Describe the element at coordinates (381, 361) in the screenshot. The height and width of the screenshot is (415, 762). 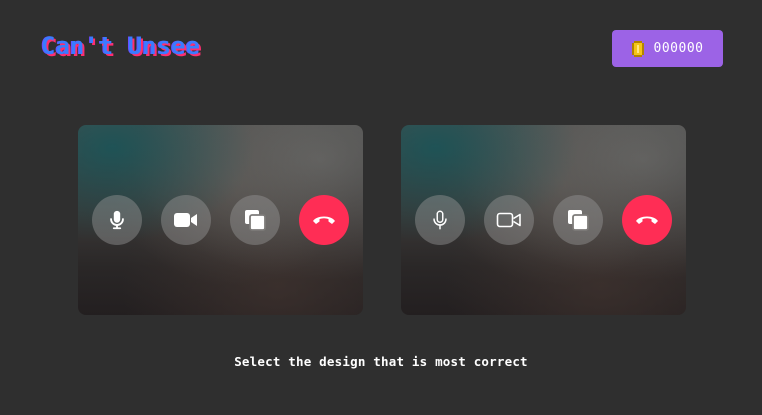
I see `instruction-text: Select the design that is most correct` at that location.